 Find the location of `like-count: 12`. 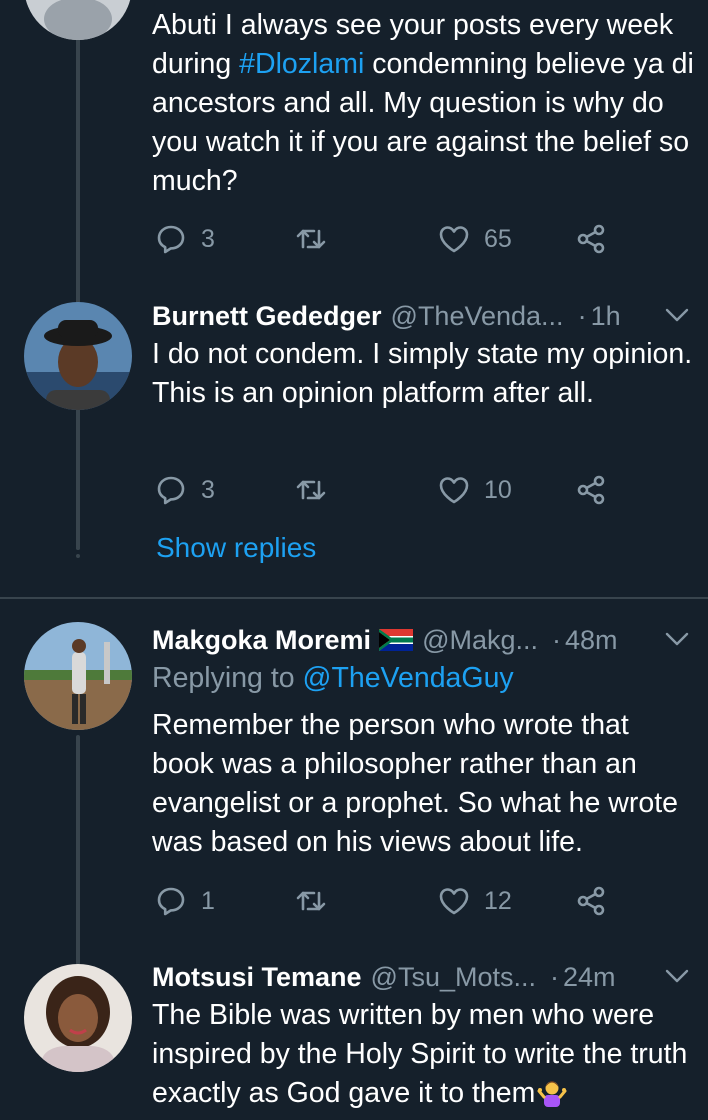

like-count: 12 is located at coordinates (498, 900).